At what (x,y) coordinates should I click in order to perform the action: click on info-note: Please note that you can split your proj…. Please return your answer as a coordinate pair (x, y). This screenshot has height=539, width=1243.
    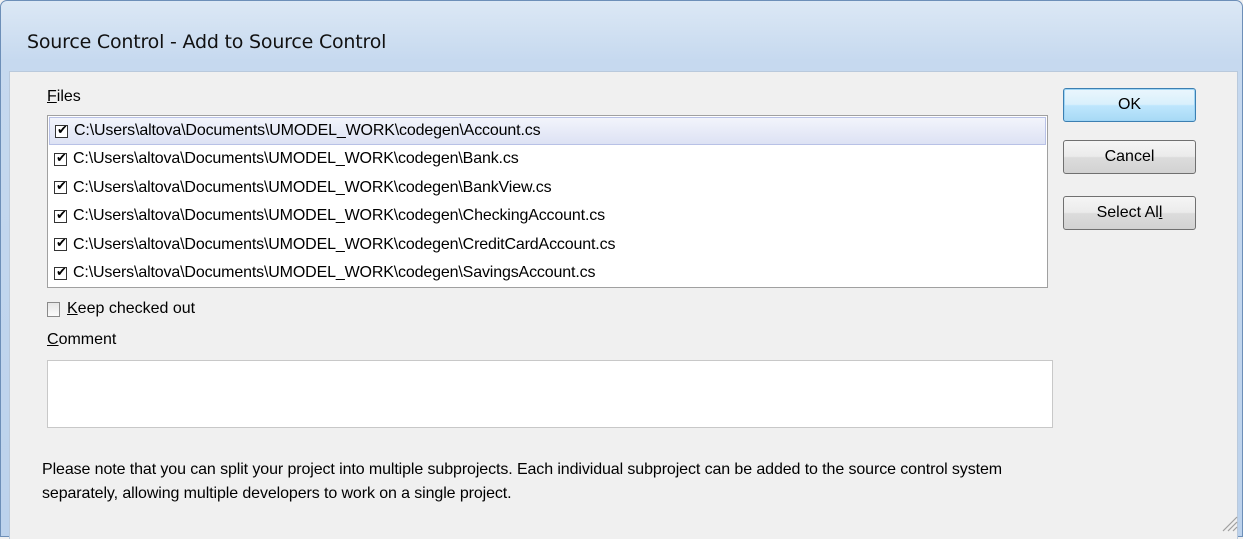
    Looking at the image, I should click on (522, 481).